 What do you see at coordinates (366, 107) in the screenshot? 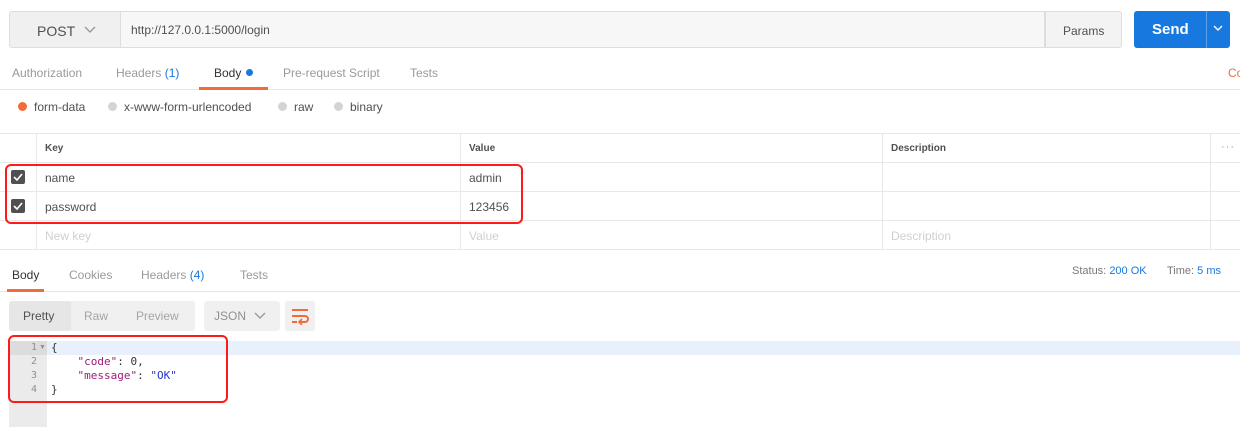
I see `radio-binary-label: binary` at bounding box center [366, 107].